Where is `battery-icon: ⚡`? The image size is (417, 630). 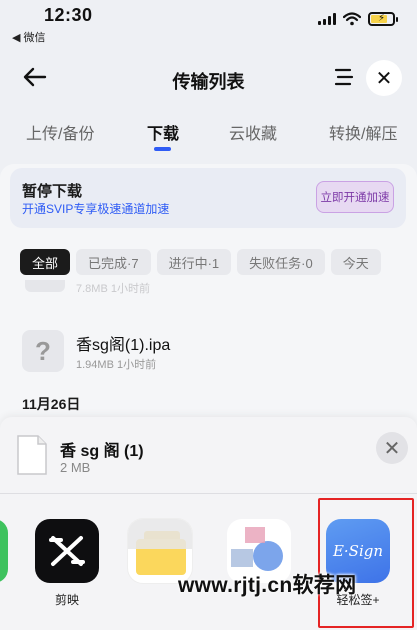
battery-icon: ⚡ is located at coordinates (383, 19).